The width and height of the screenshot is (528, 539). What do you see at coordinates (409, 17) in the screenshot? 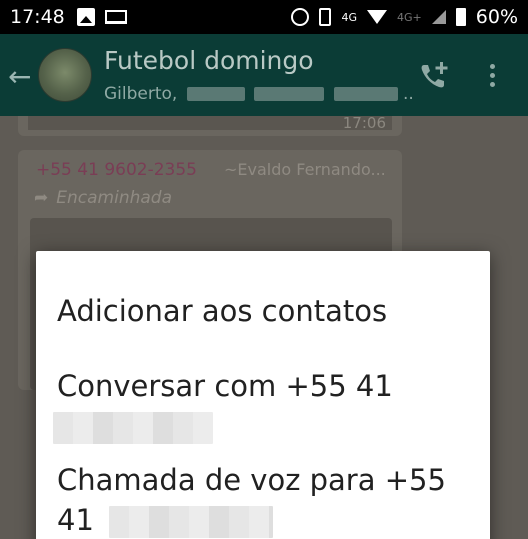
I see `network-4g-plus-label: 4G+` at bounding box center [409, 17].